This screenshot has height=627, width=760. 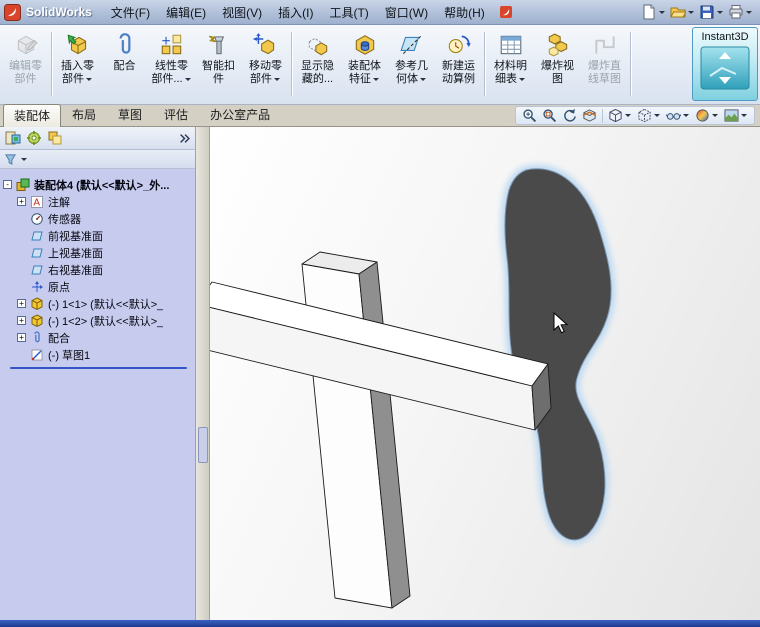 I want to click on apply-scene-icon, so click(x=736, y=115).